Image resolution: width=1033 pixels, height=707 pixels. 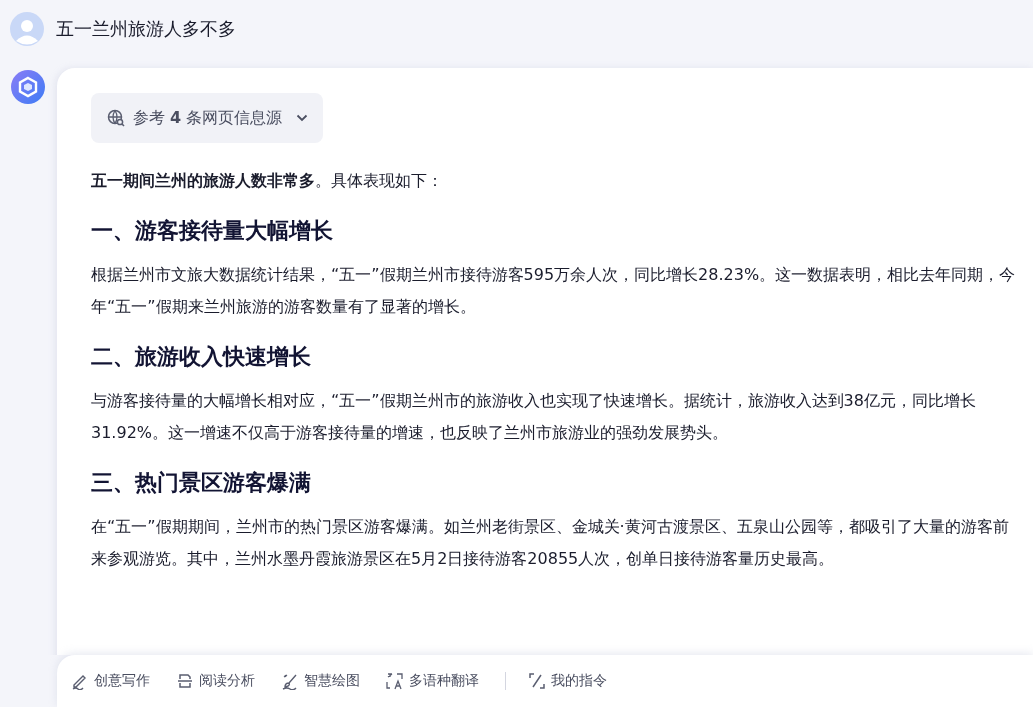 What do you see at coordinates (550, 543) in the screenshot?
I see `section-paragraph: 在“五一”假期期间，兰州市的热门景区游客爆满。如兰州老街景区、金城关·黄河古渡景区、五泉山公园等，都吸引了大量的游客前来参观游览。其中，兰州水墨丹霞旅游景区在5月2日接待游客20855人次，创单日接待游客量历史最高。` at bounding box center [550, 543].